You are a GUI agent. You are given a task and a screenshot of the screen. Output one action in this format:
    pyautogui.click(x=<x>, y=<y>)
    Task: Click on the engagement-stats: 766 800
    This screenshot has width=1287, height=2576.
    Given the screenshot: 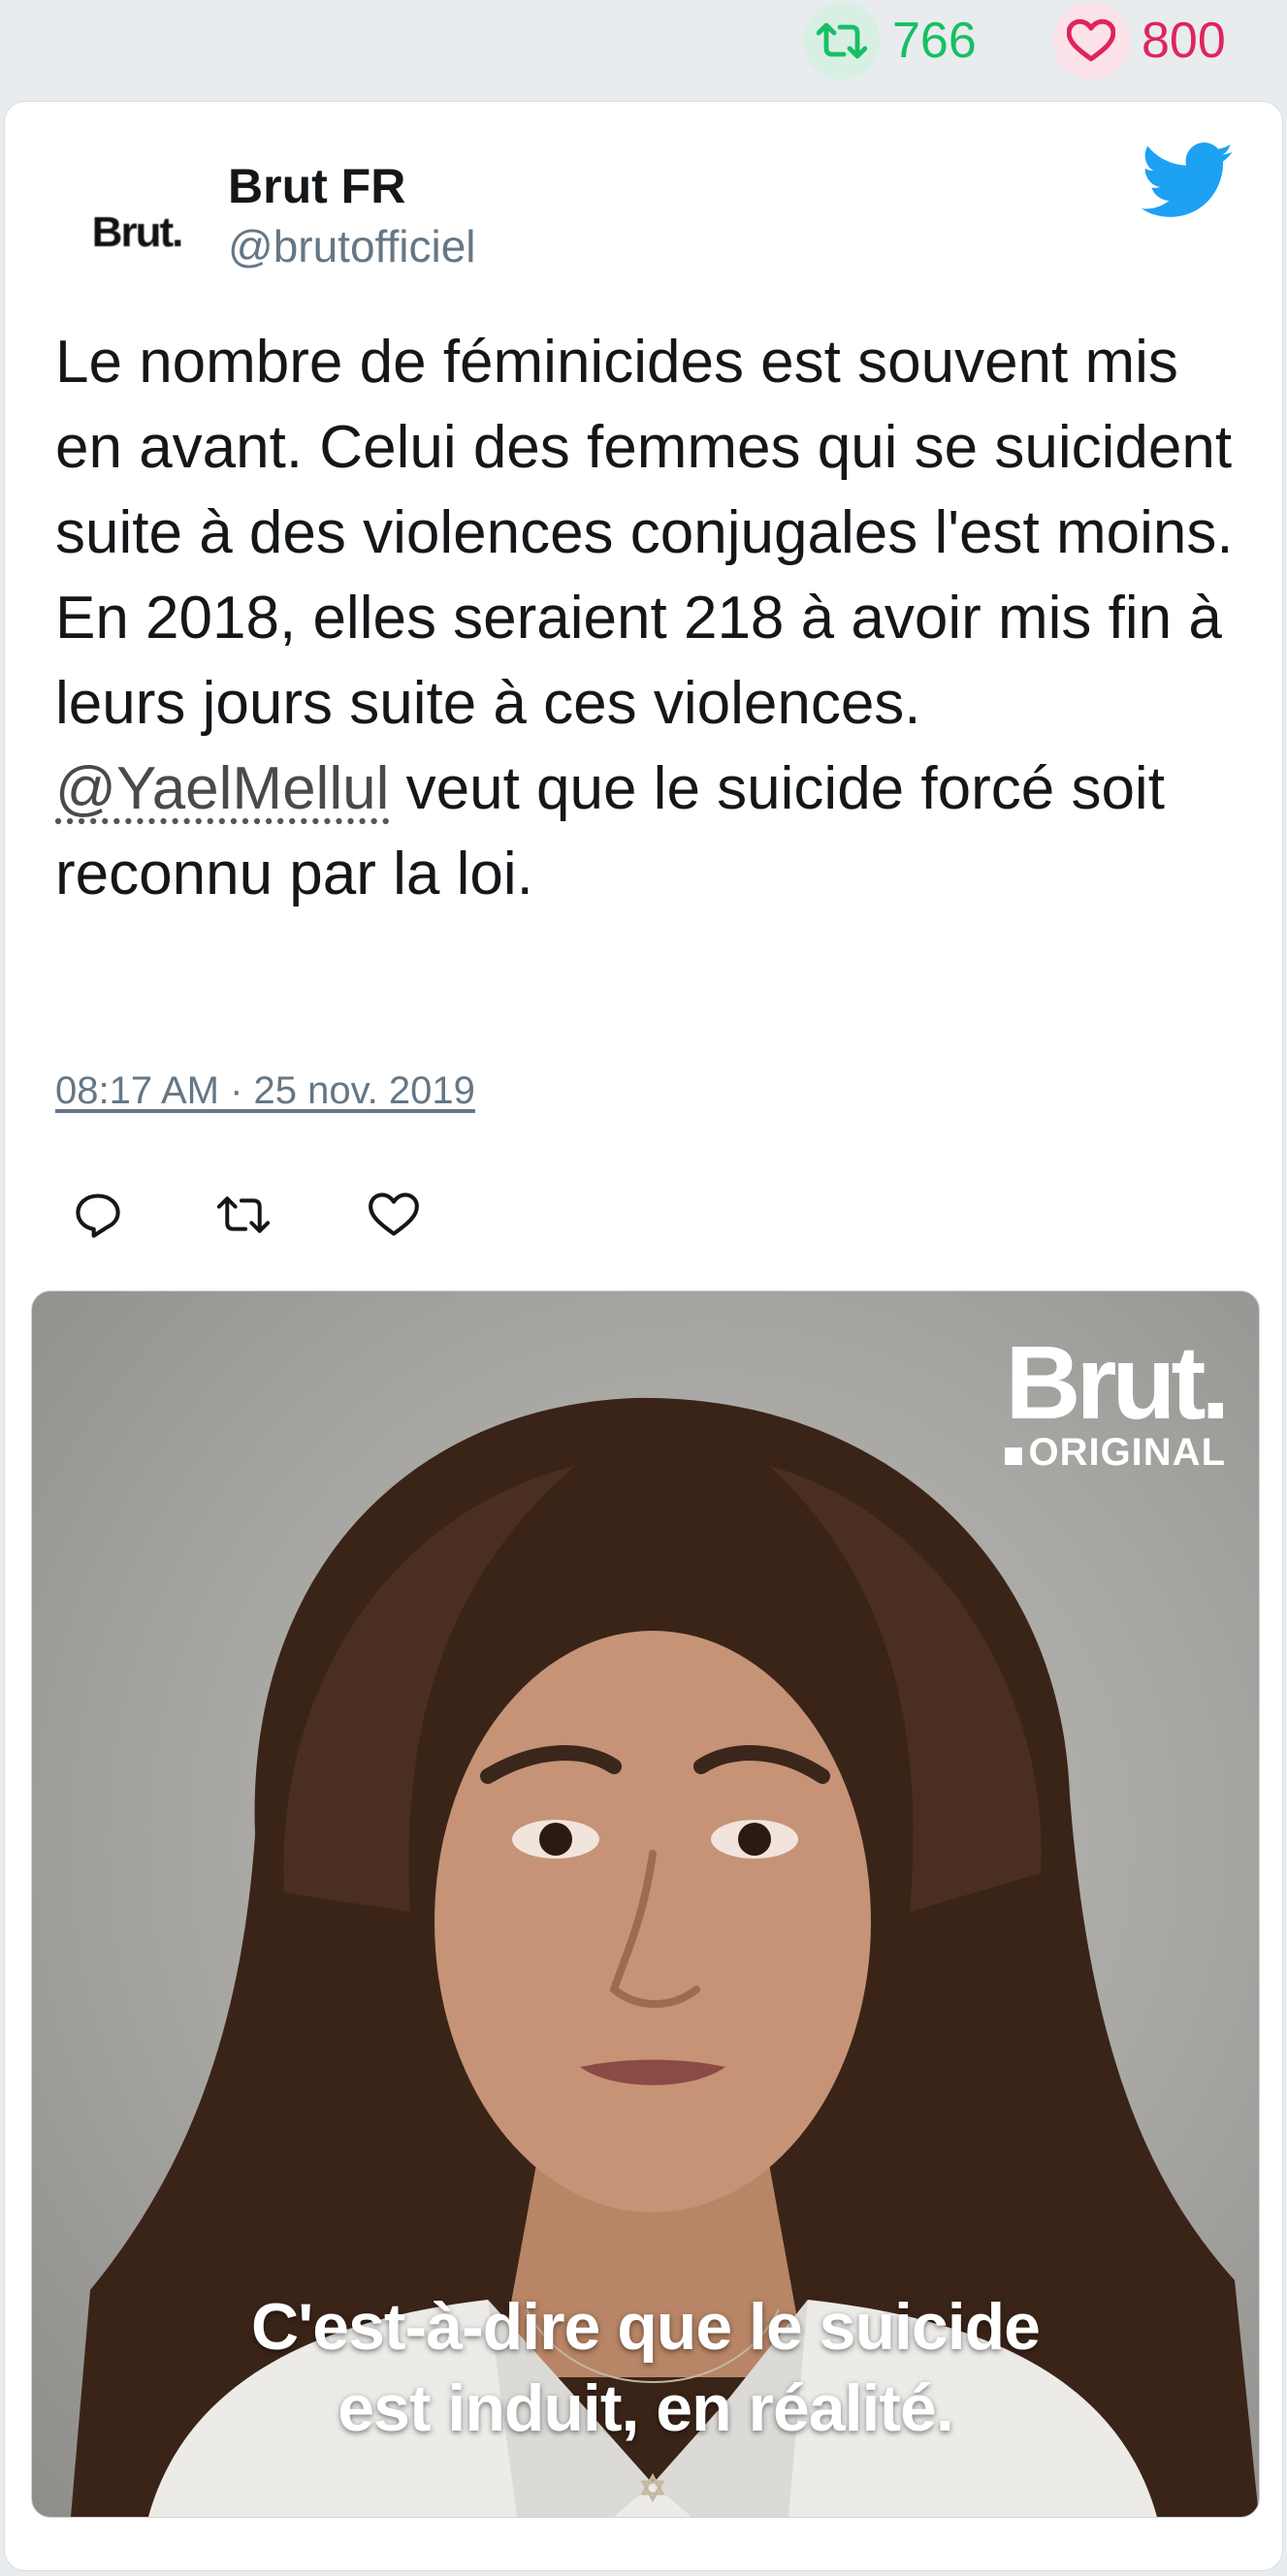 What is the action you would take?
    pyautogui.click(x=643, y=49)
    